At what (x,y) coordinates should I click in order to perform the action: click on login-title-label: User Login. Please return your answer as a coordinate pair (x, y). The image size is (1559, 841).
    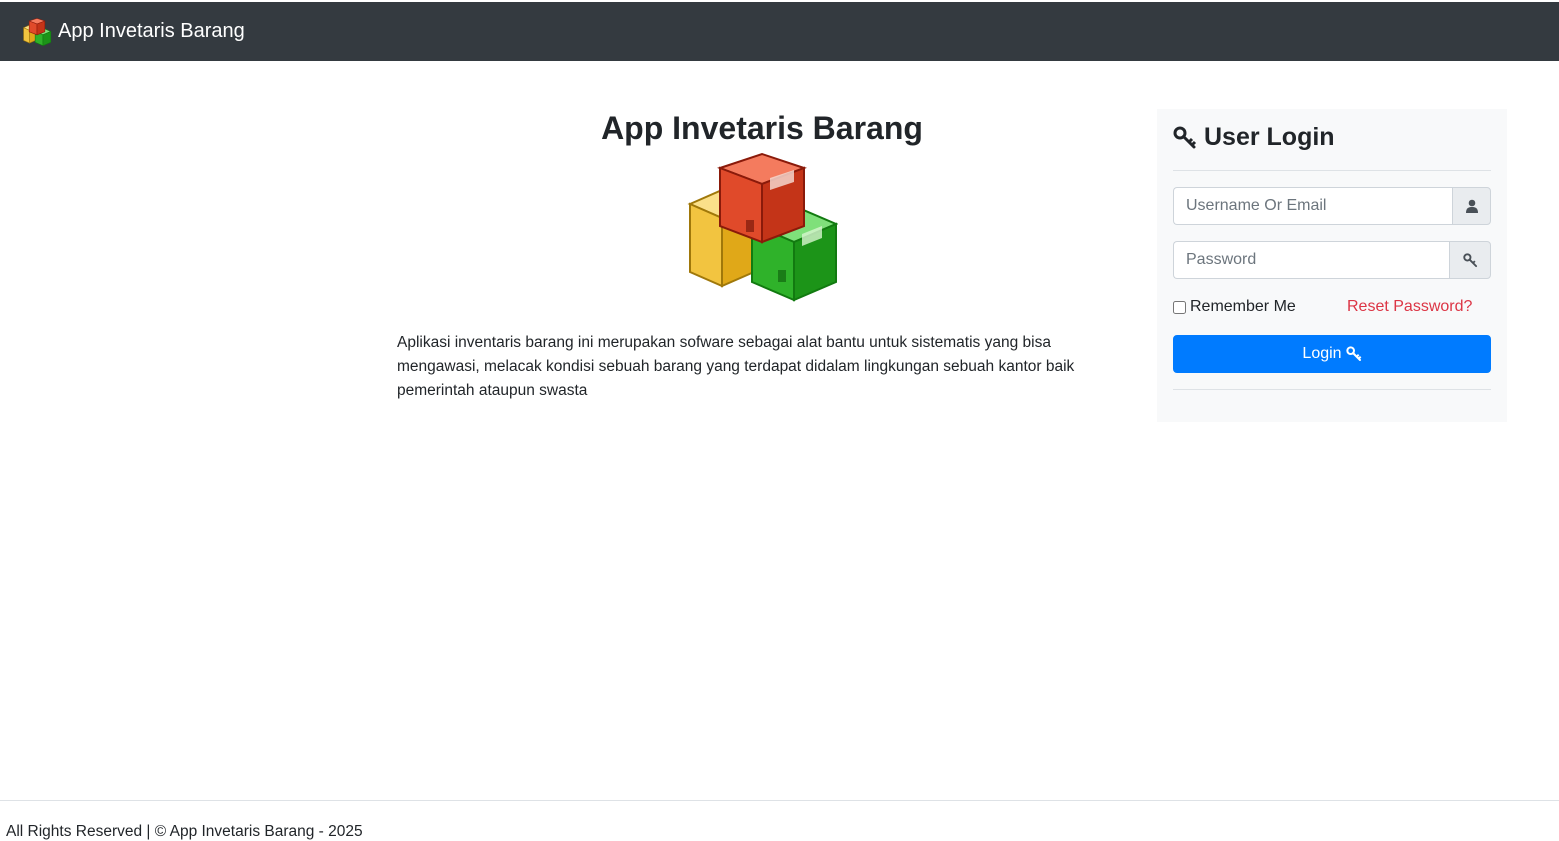
    Looking at the image, I should click on (1269, 137).